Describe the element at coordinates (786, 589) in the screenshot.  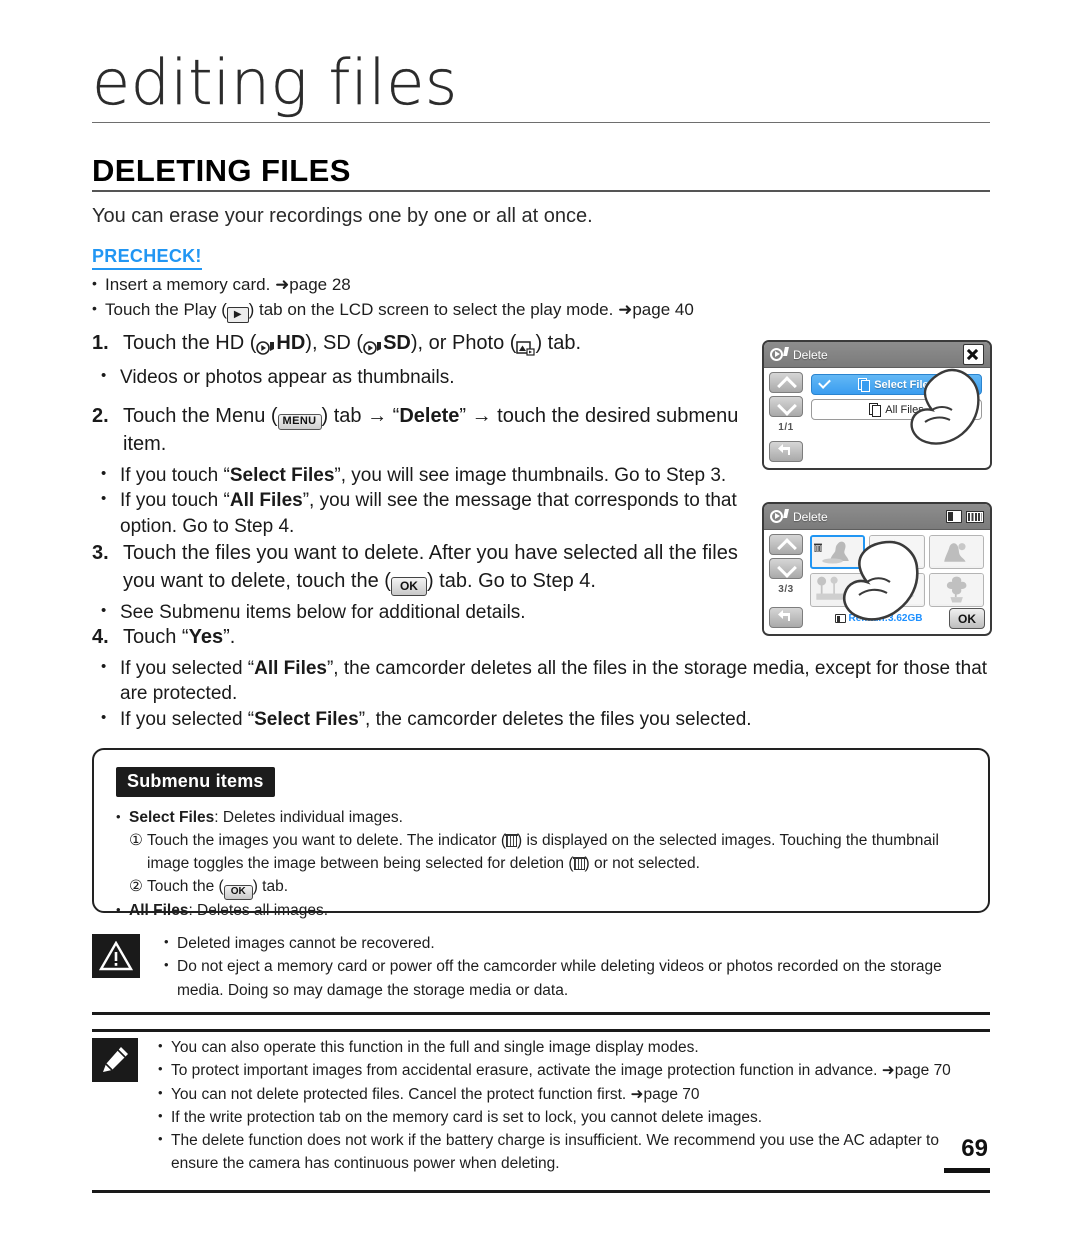
I see `page-indicator: 3/3` at that location.